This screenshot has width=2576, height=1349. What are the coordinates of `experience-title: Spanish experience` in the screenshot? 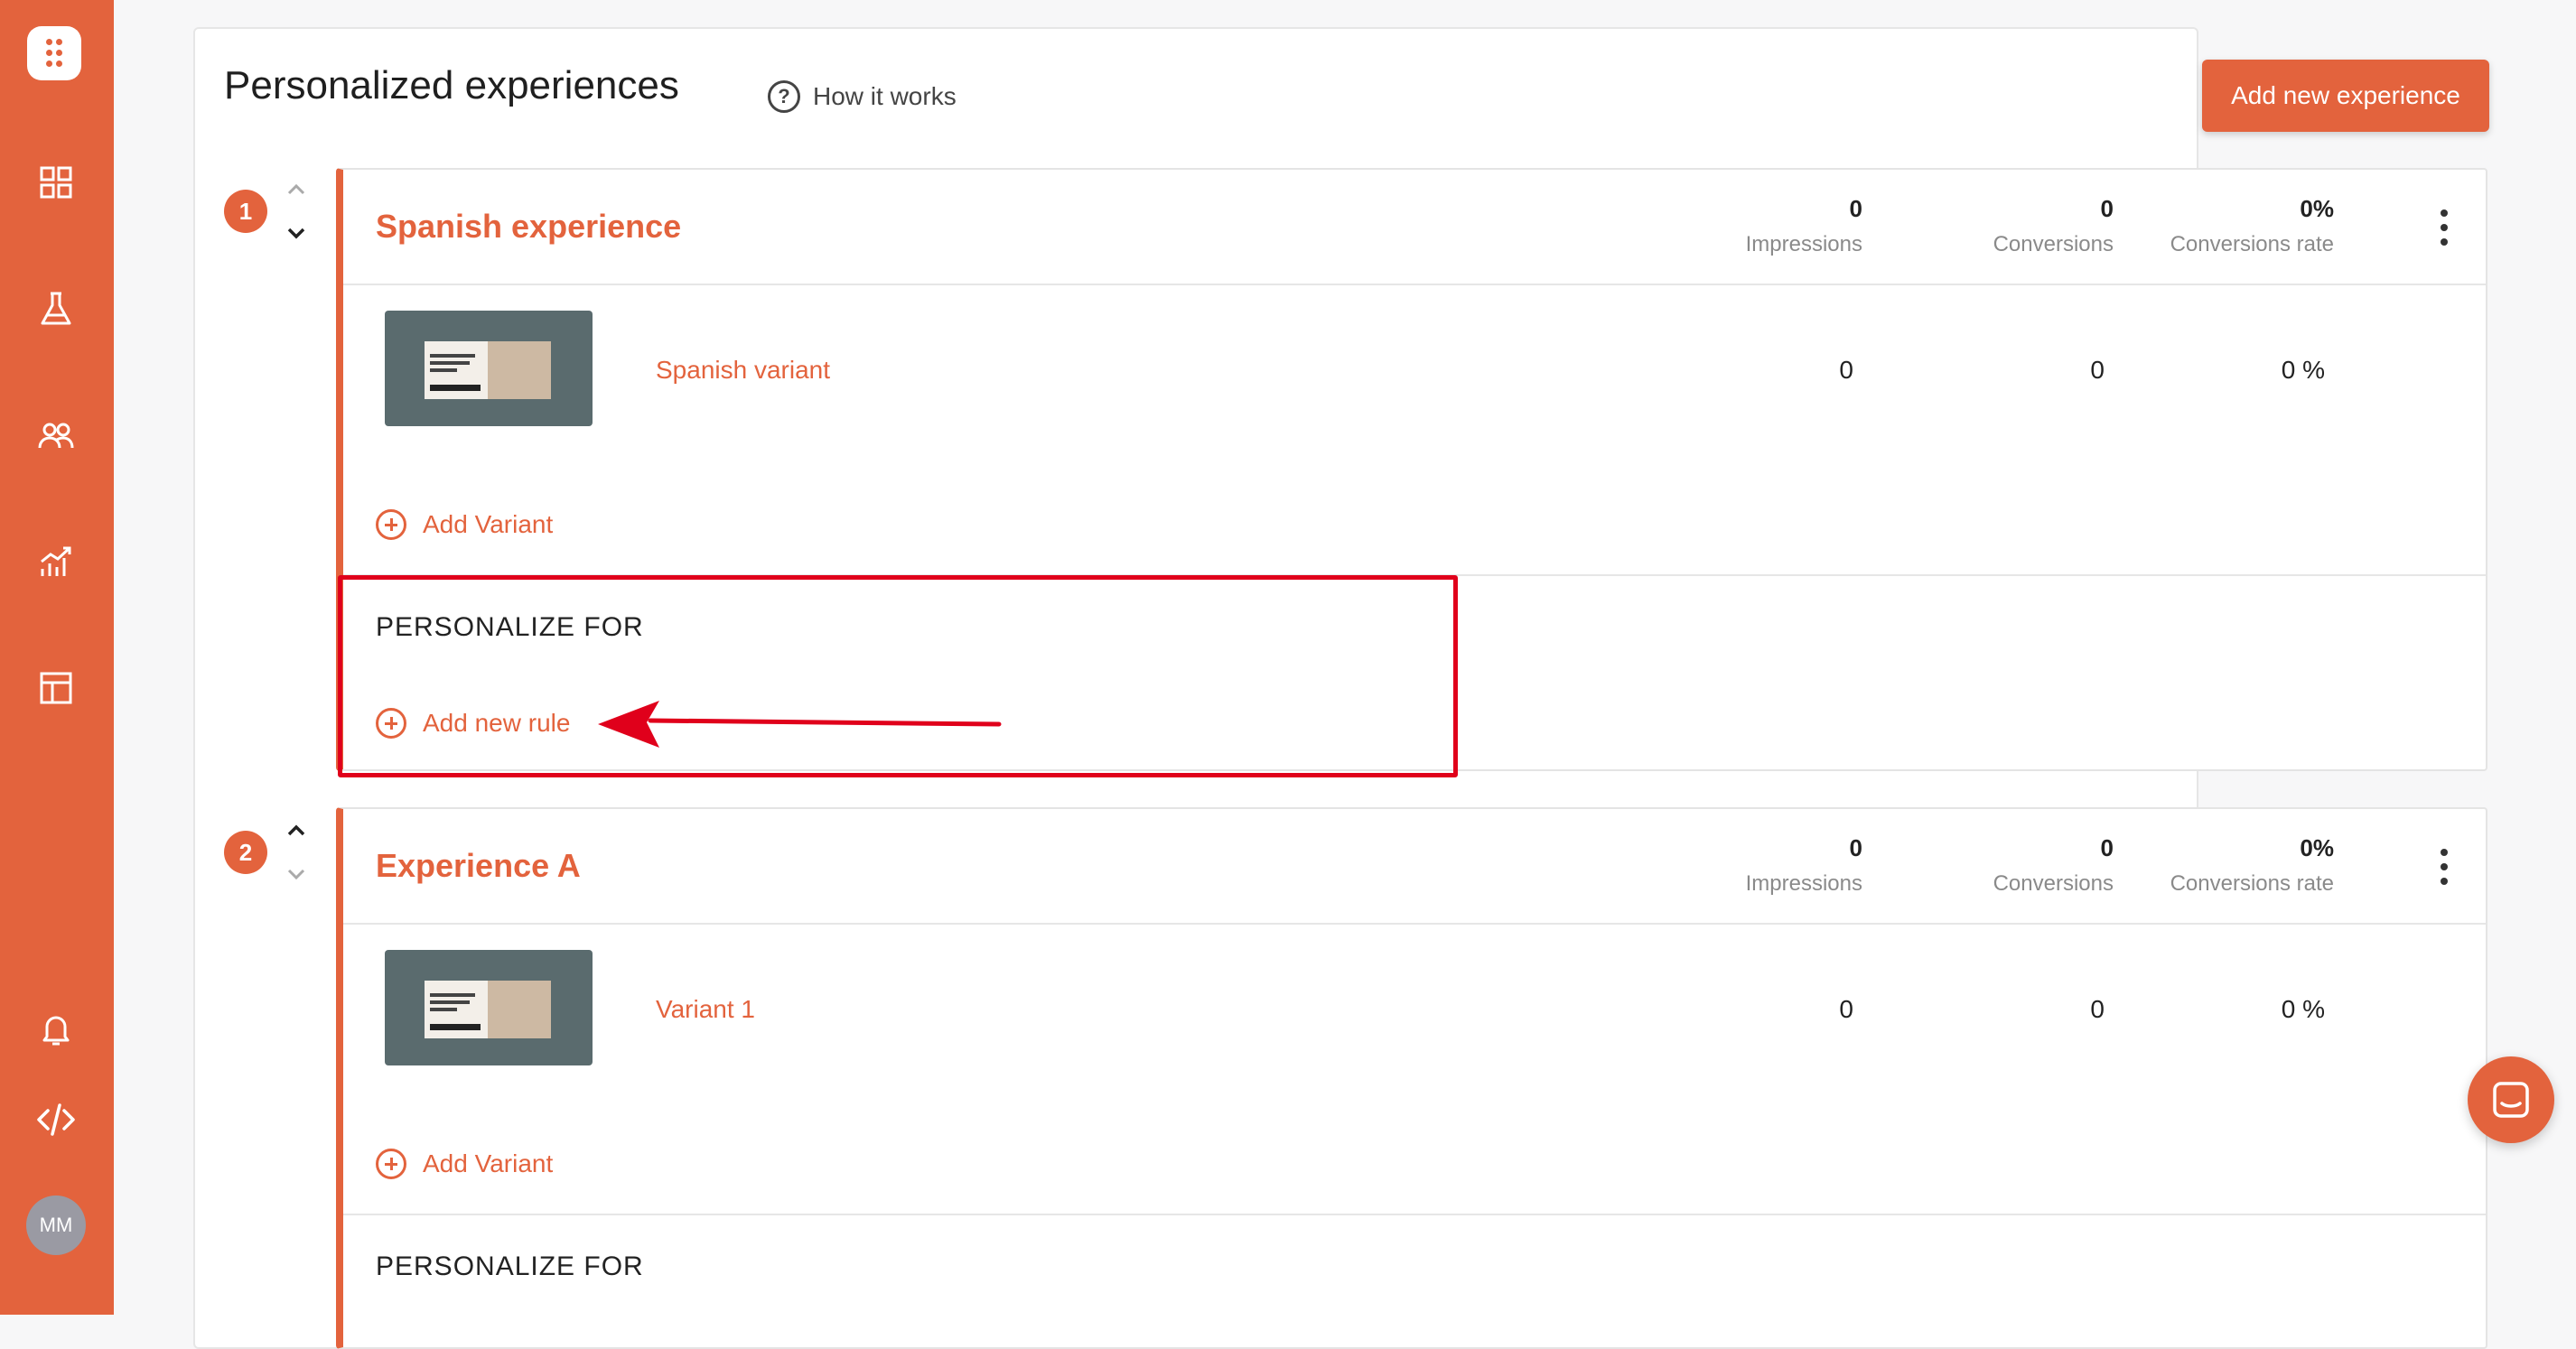 It's located at (528, 227).